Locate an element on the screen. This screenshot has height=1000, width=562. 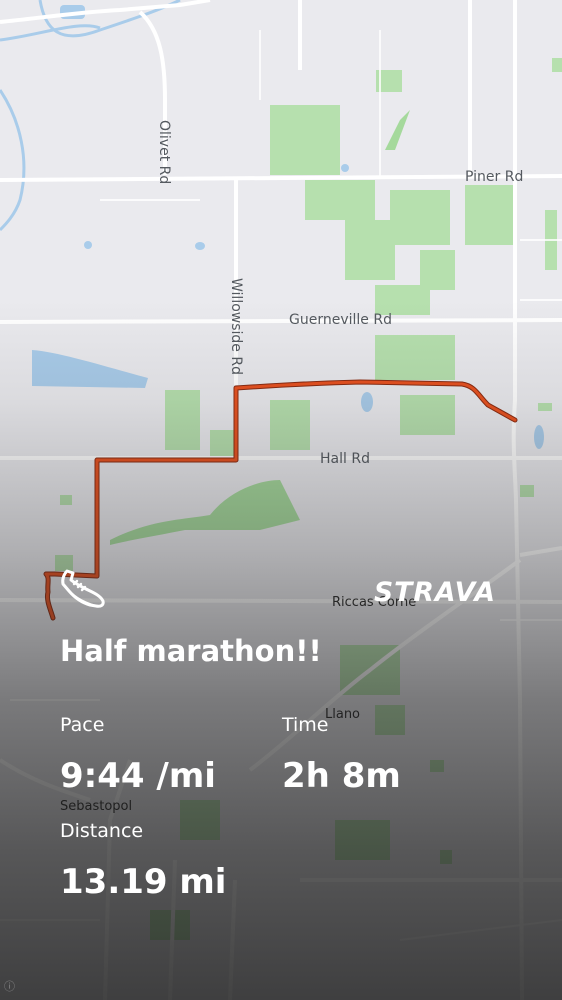
town-label-sebastopol: Sebastopol is located at coordinates (96, 806).